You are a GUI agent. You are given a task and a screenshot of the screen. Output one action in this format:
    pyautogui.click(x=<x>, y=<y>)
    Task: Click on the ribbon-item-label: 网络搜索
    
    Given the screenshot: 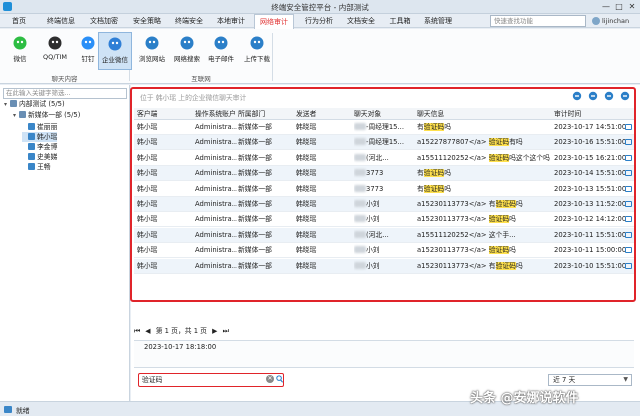 What is the action you would take?
    pyautogui.click(x=187, y=59)
    